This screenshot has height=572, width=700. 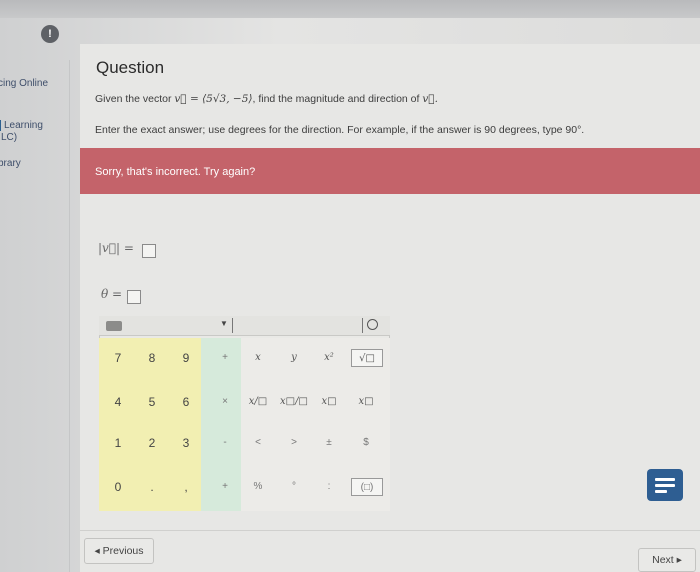 I want to click on sidebar-item-online: cing Online, so click(x=24, y=83).